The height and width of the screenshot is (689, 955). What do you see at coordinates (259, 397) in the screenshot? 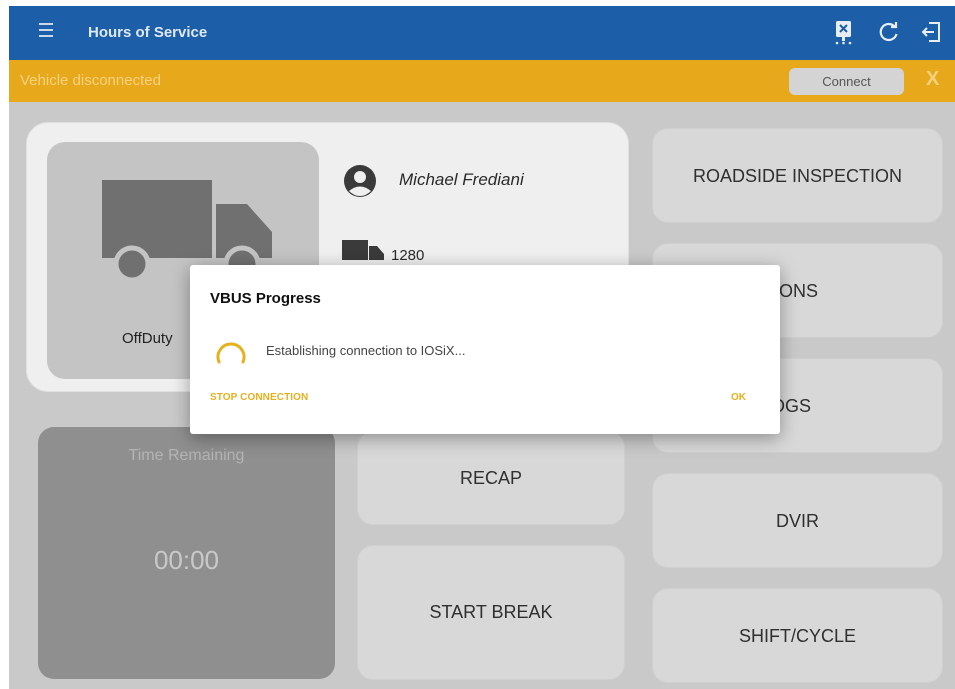
I see `stop-connection-button: STOP CONNECTION` at bounding box center [259, 397].